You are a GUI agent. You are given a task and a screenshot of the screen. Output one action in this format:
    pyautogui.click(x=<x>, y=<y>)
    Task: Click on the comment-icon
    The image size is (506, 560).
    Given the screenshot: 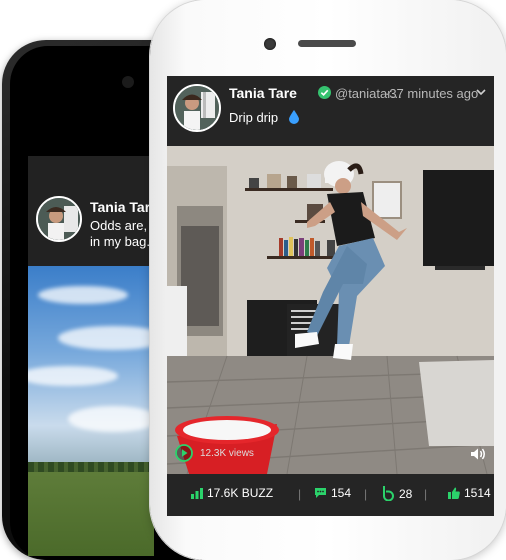 What is the action you would take?
    pyautogui.click(x=320, y=493)
    